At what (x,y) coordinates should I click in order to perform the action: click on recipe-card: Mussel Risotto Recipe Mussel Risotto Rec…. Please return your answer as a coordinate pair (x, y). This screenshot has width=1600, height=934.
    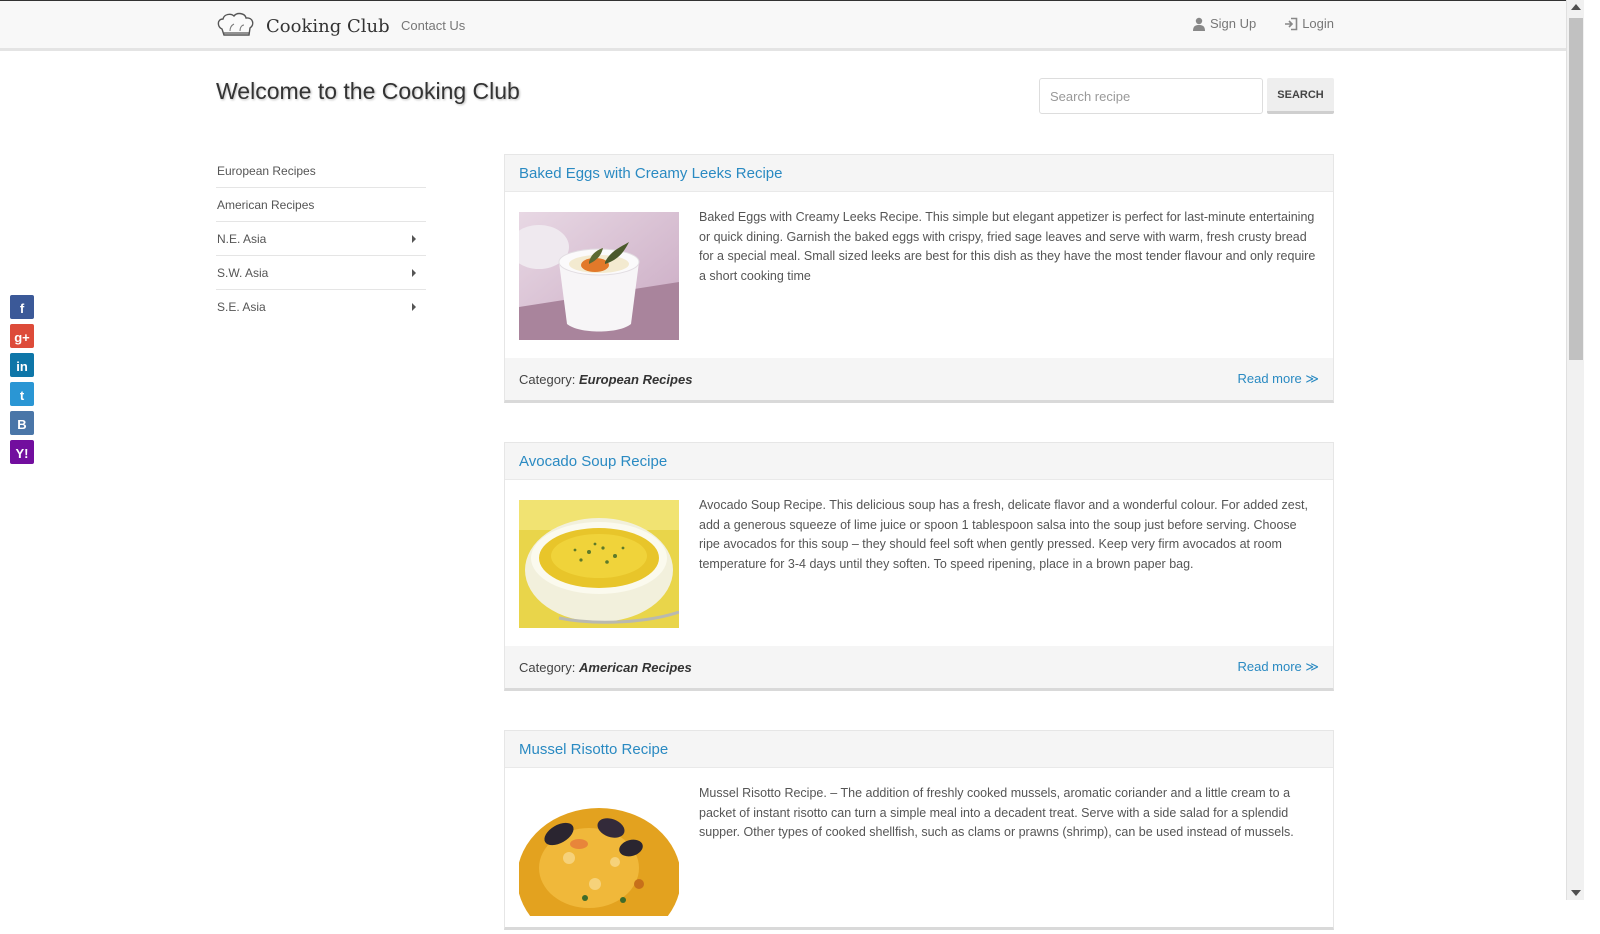
    Looking at the image, I should click on (919, 830).